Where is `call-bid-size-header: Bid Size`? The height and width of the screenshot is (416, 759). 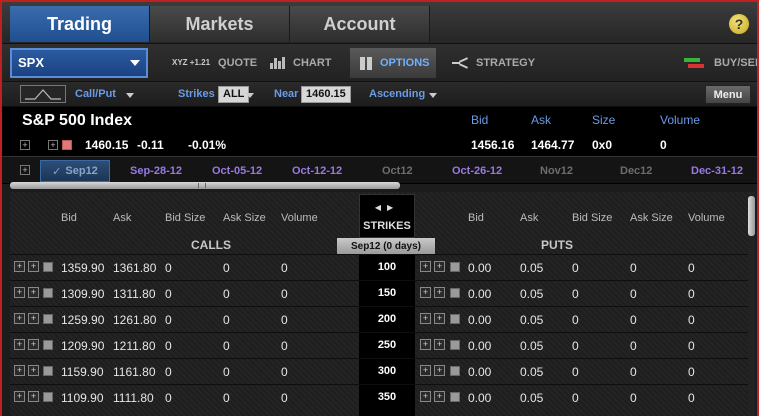 call-bid-size-header: Bid Size is located at coordinates (185, 218).